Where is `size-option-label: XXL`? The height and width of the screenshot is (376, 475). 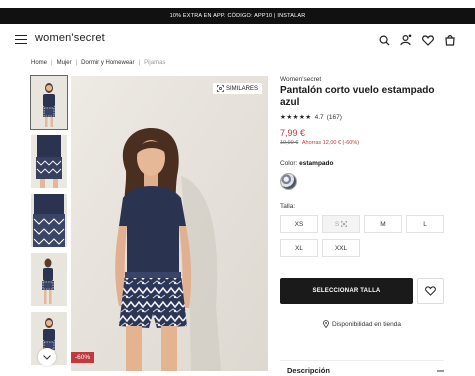
size-option-label: XXL is located at coordinates (341, 248).